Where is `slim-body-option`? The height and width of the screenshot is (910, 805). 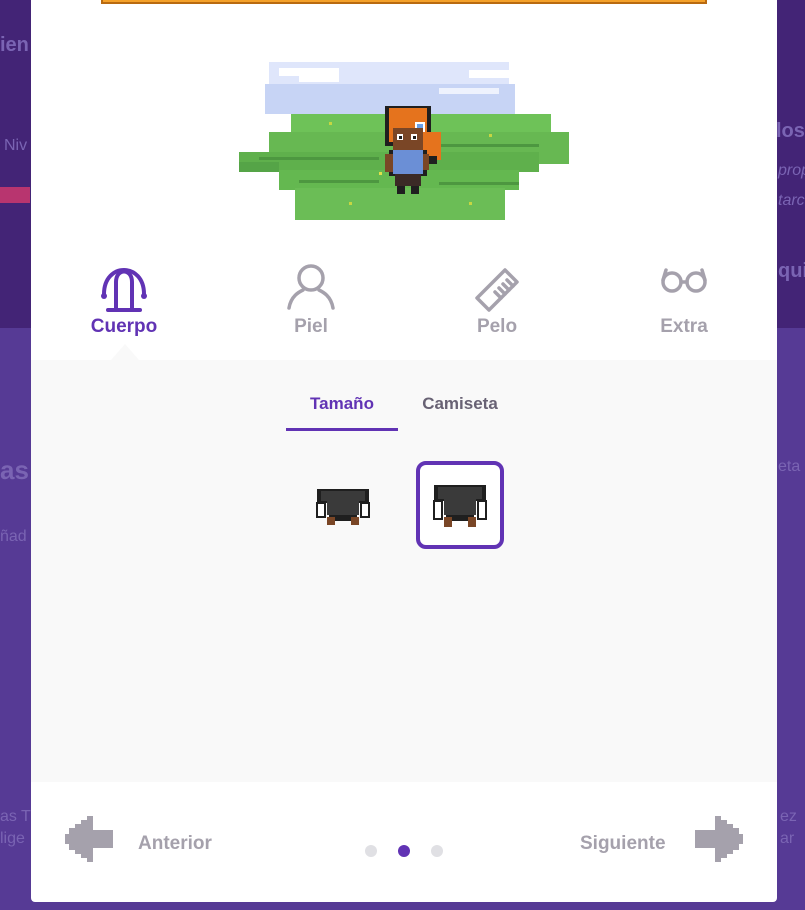 slim-body-option is located at coordinates (343, 507).